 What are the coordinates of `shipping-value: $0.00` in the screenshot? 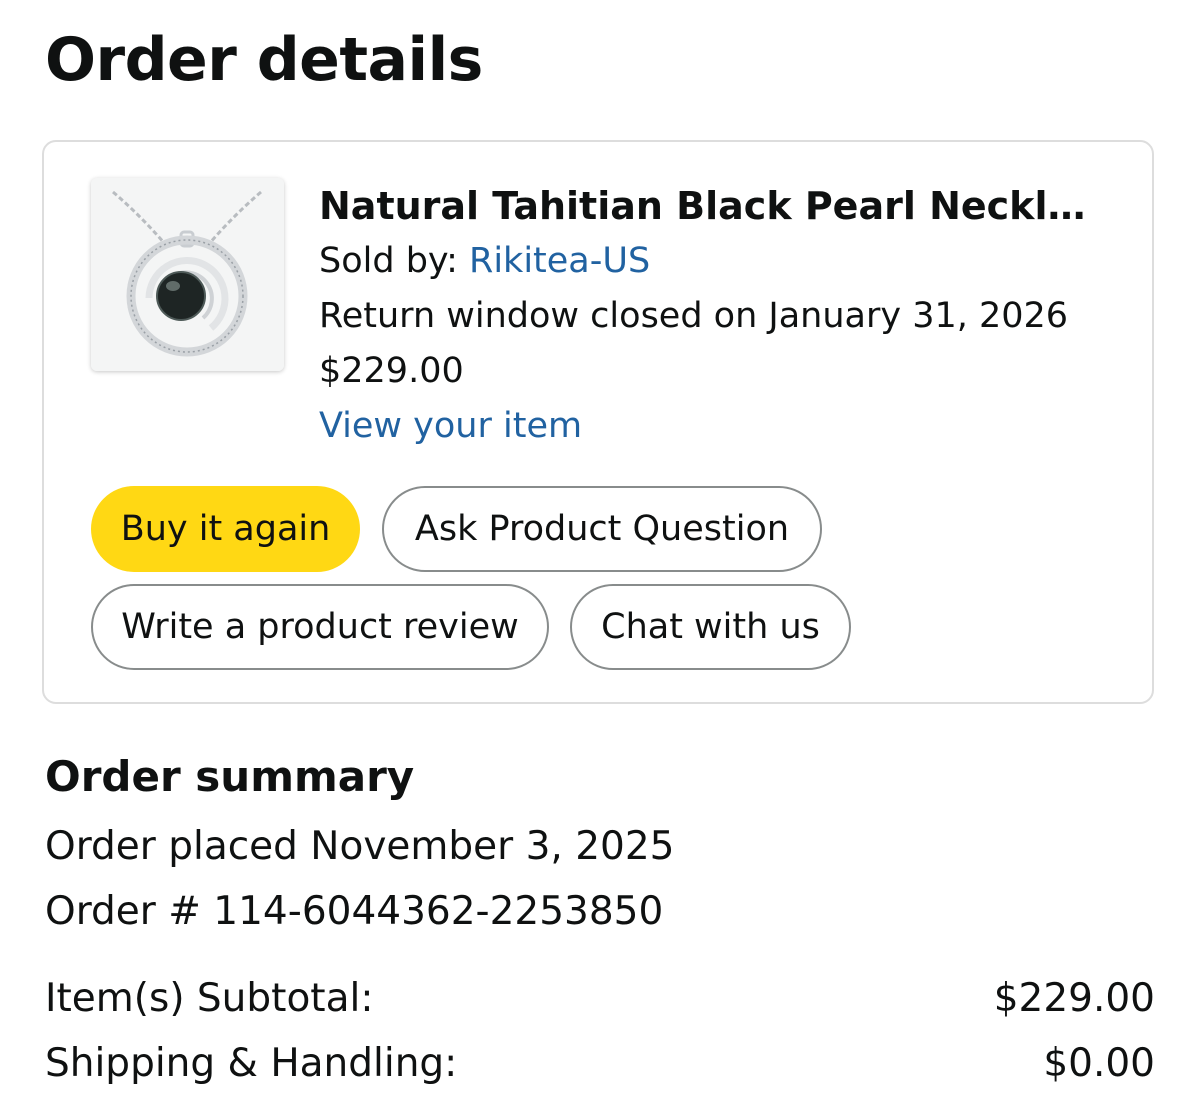 It's located at (1099, 1063).